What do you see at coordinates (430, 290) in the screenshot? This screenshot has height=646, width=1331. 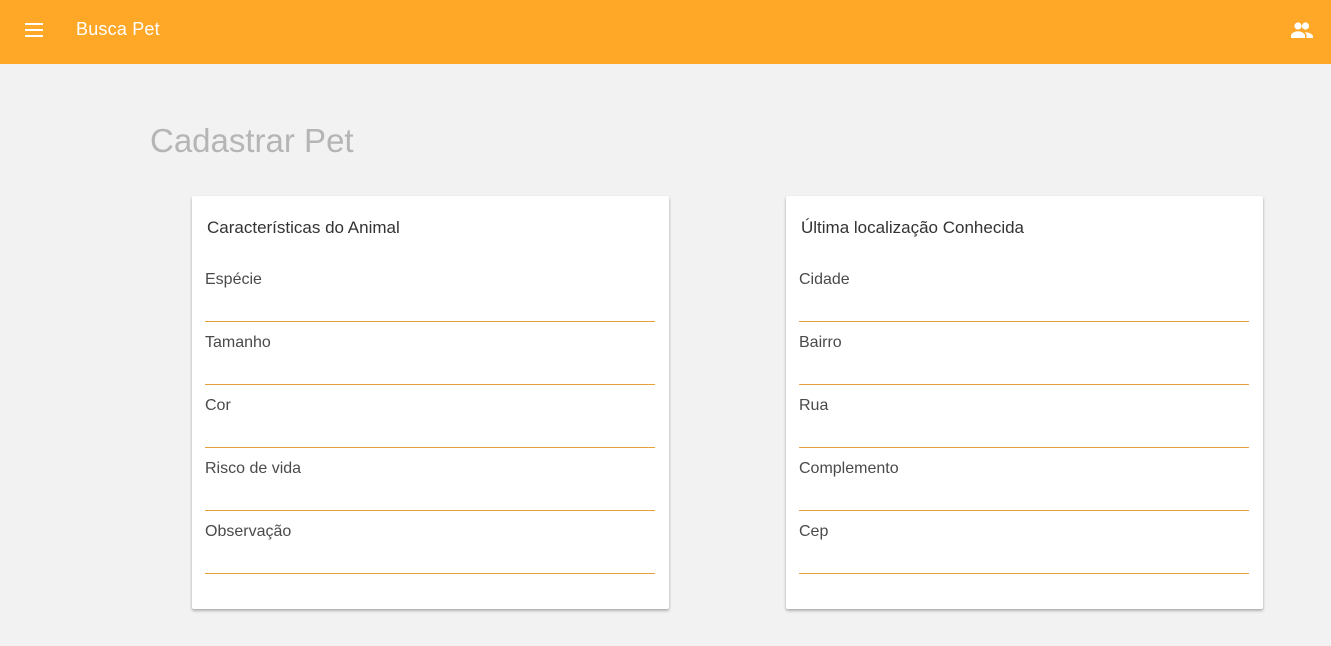 I see `species-field: Espécie` at bounding box center [430, 290].